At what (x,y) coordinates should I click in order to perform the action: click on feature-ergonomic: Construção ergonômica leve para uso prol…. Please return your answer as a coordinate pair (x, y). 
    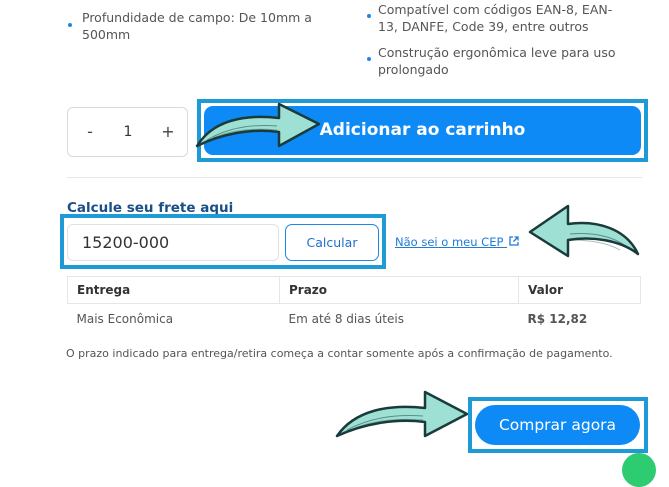
    Looking at the image, I should click on (497, 61).